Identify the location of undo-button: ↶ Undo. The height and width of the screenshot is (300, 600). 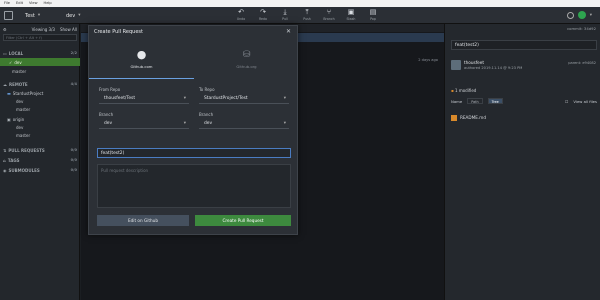
(241, 14).